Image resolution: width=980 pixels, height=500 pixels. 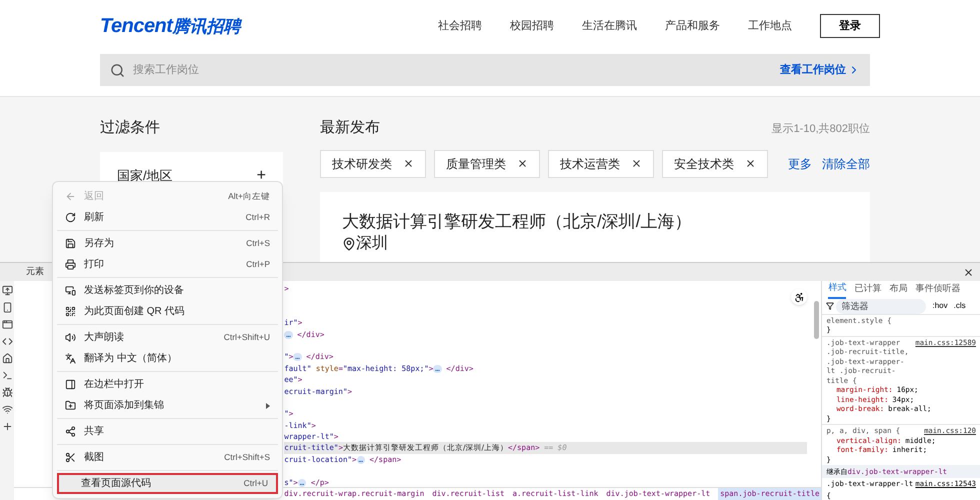 I want to click on location-pin-icon, so click(x=349, y=243).